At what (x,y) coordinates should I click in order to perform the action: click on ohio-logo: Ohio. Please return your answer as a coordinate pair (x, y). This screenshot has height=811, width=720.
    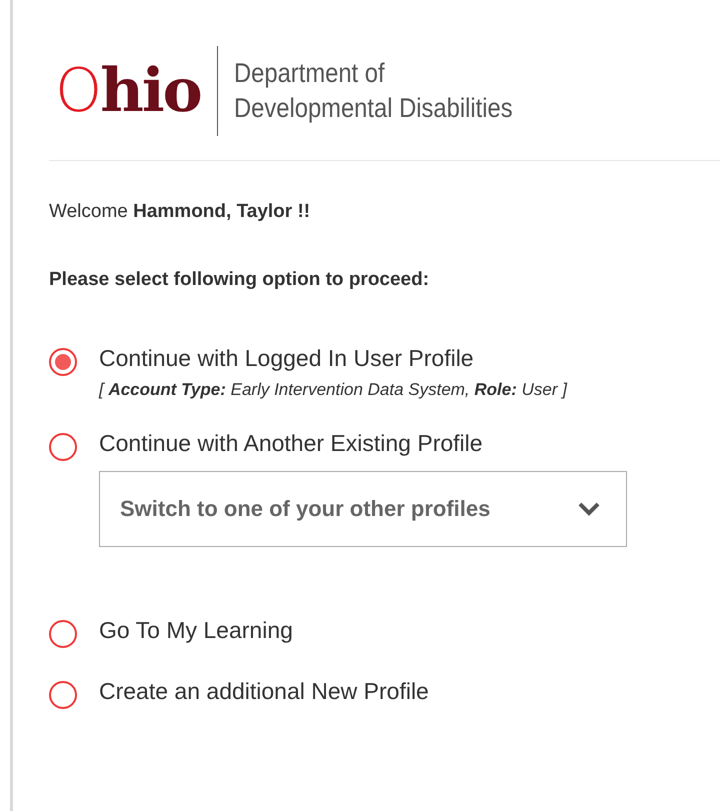
    Looking at the image, I should click on (128, 91).